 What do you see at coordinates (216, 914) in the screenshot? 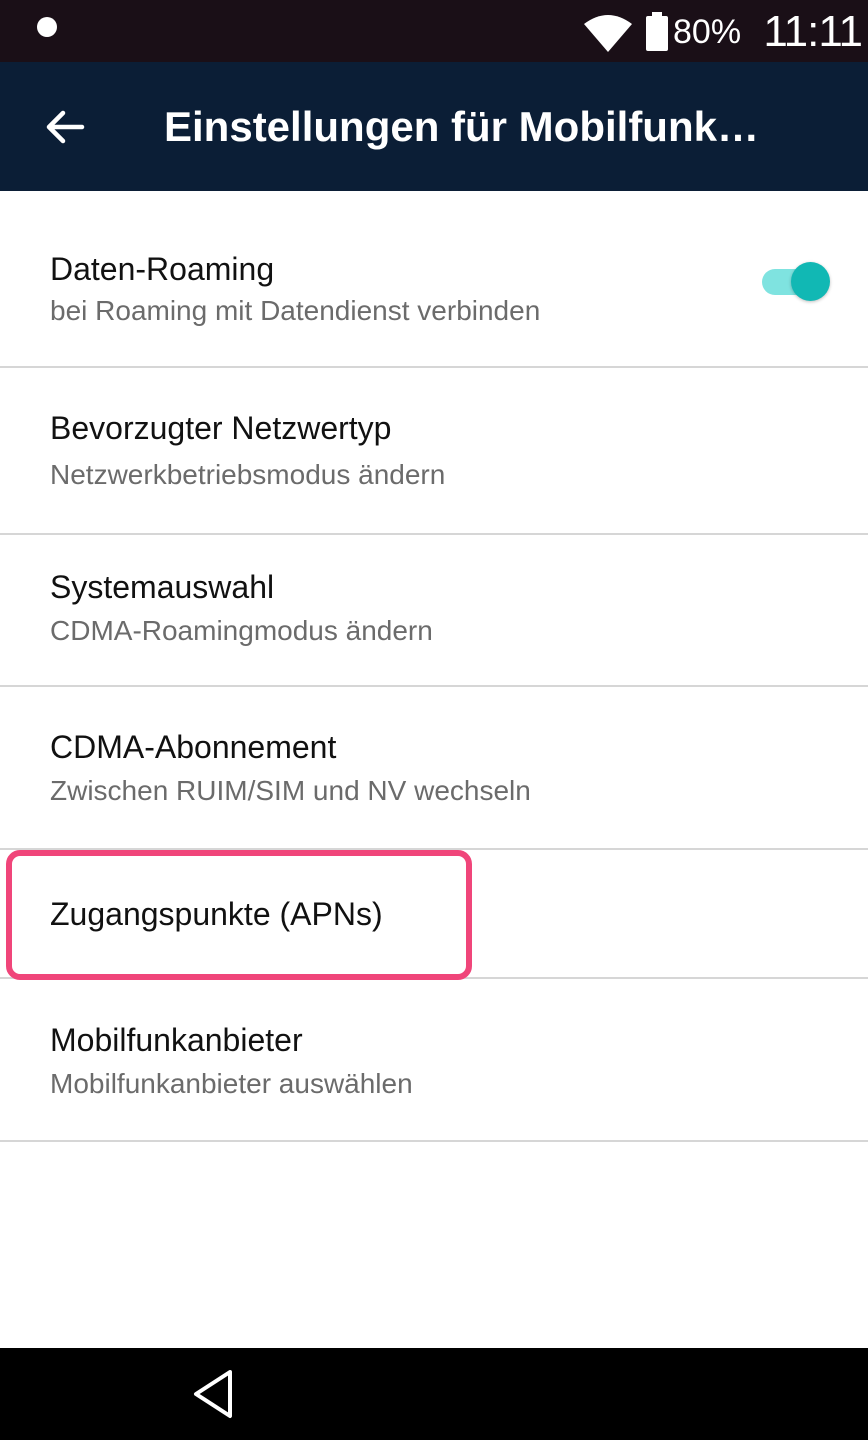
I see `setting-title: Zugangspunkte (APNs)` at bounding box center [216, 914].